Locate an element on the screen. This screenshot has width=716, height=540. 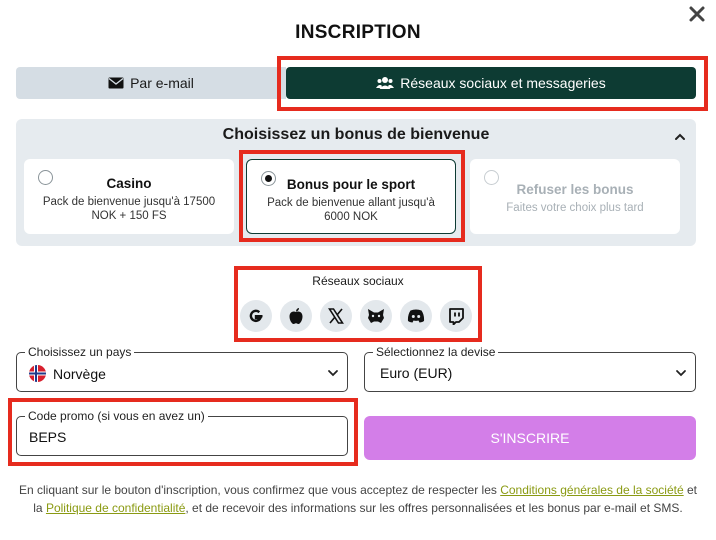
promo-code-field: Code promo (si vous en avez un) BEPS is located at coordinates (182, 432).